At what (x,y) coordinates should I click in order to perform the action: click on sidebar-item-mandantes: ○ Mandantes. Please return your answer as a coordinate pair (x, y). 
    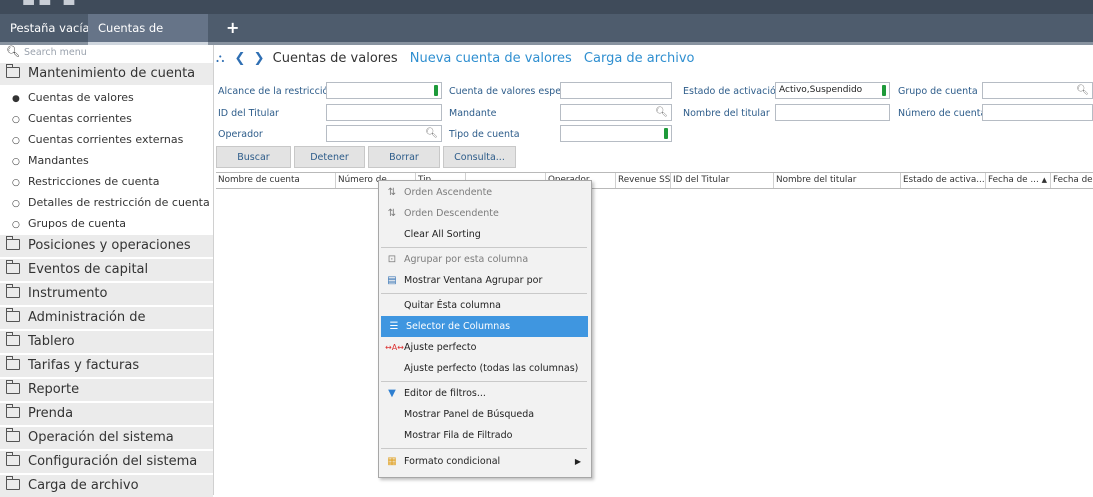
    Looking at the image, I should click on (106, 161).